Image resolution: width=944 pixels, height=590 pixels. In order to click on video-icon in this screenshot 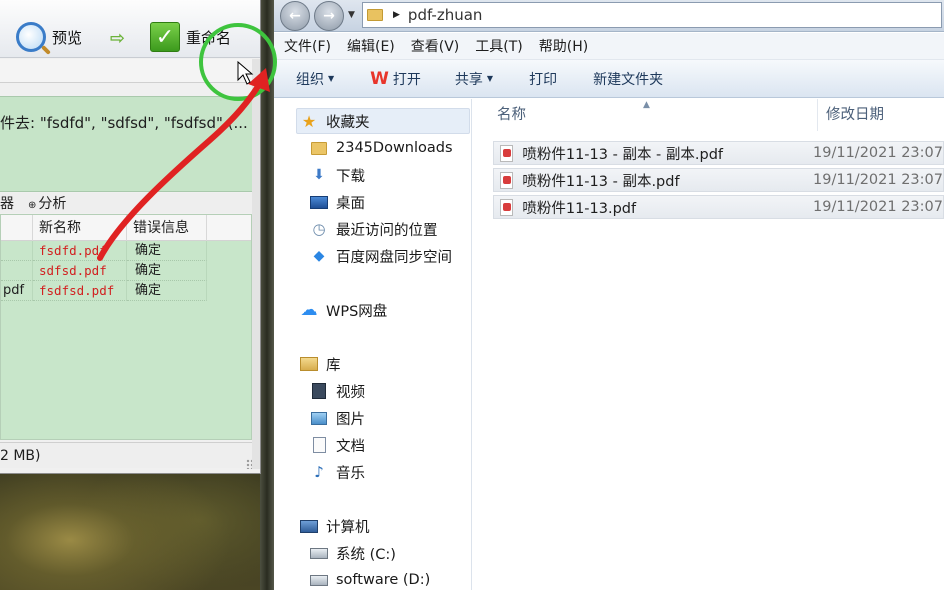, I will do `click(319, 391)`.